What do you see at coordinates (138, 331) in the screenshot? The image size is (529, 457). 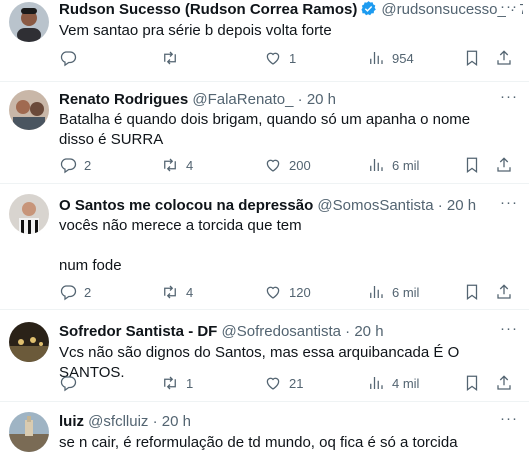 I see `author-name: Sofredor Santista - DF` at bounding box center [138, 331].